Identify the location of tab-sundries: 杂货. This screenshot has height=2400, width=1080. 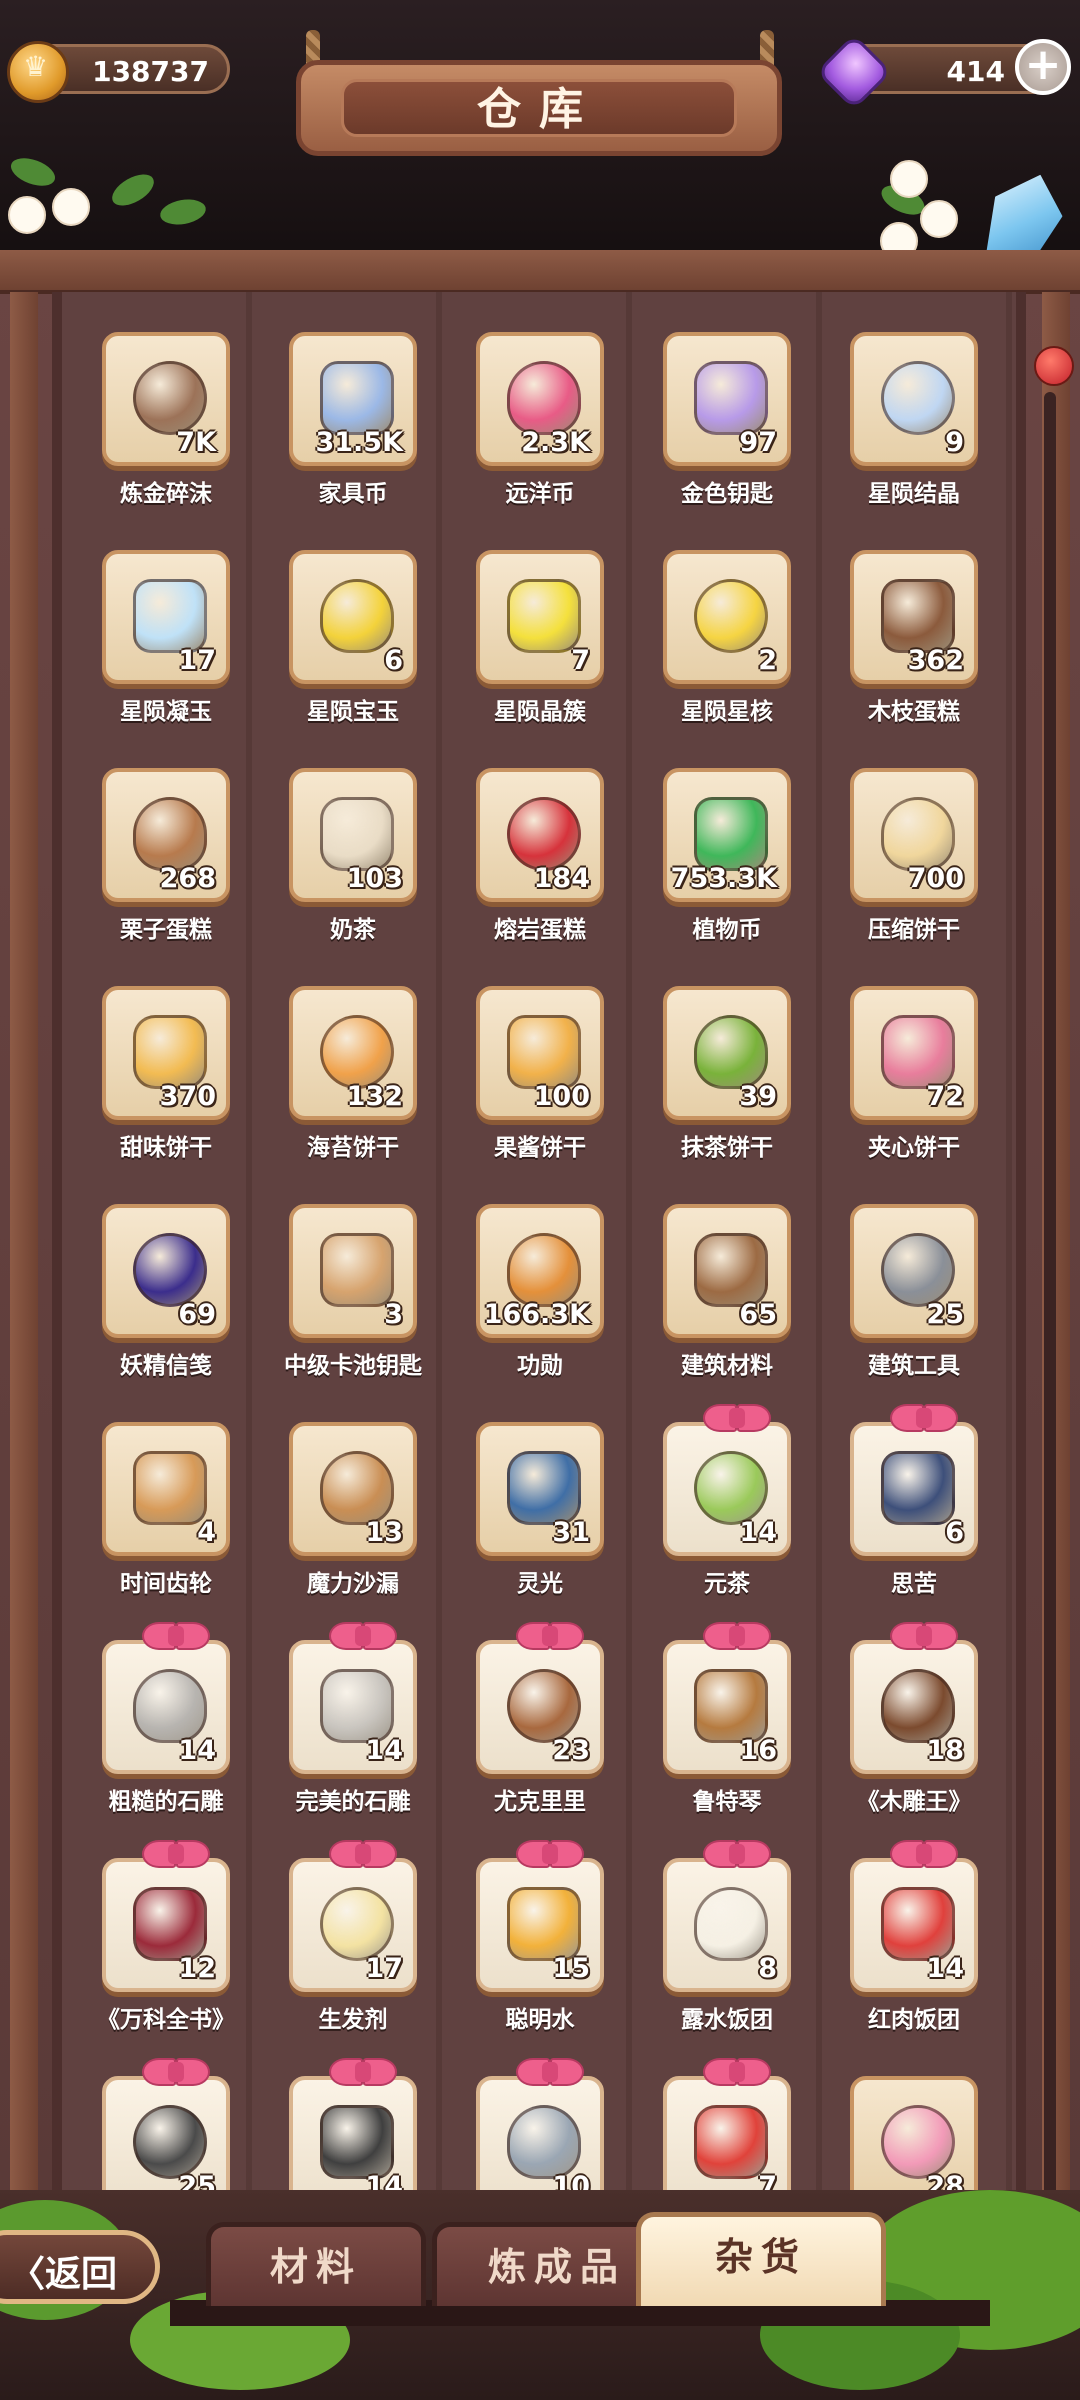
(761, 2259).